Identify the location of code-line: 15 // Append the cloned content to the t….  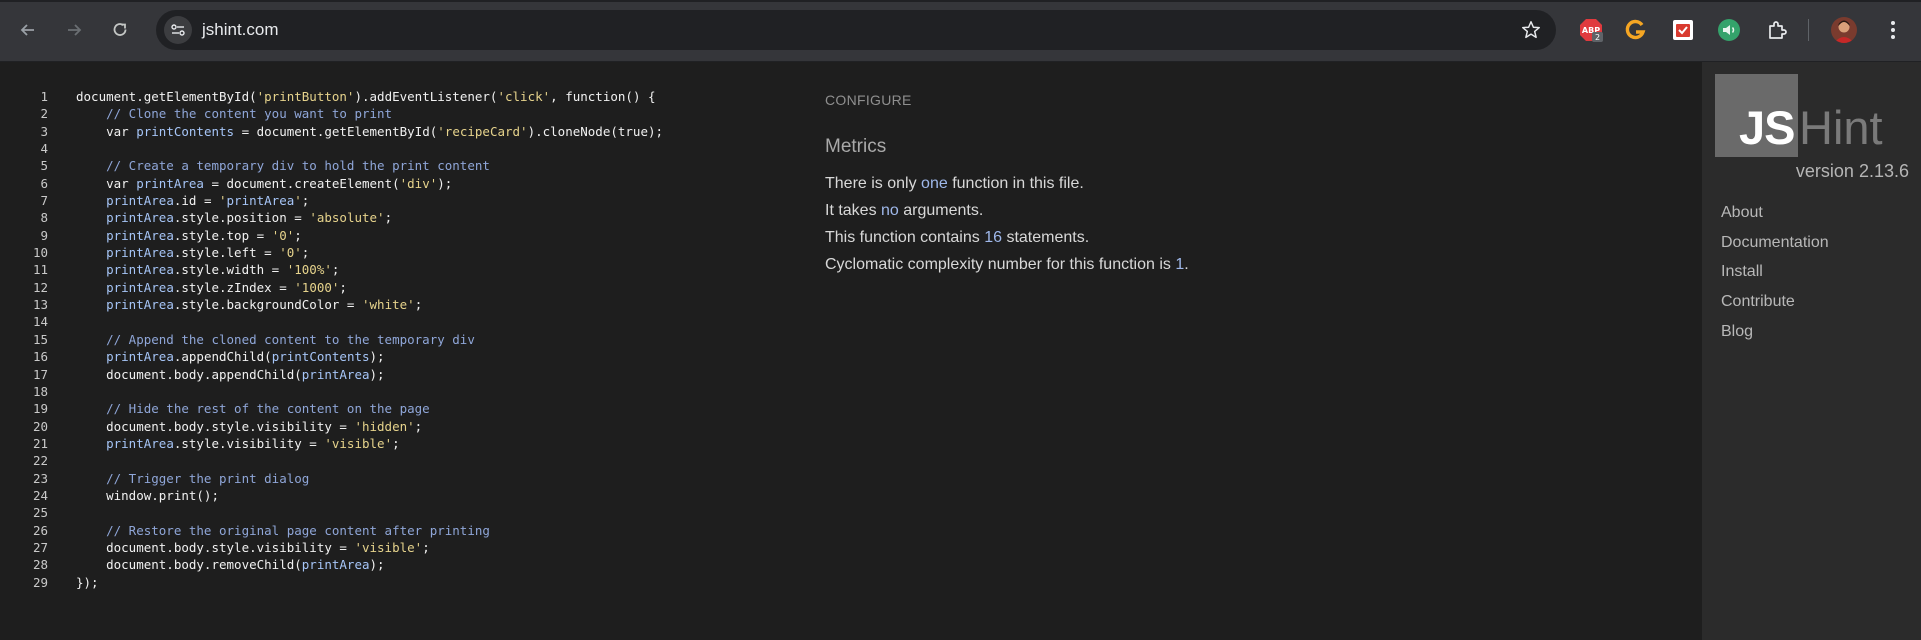
(390, 339).